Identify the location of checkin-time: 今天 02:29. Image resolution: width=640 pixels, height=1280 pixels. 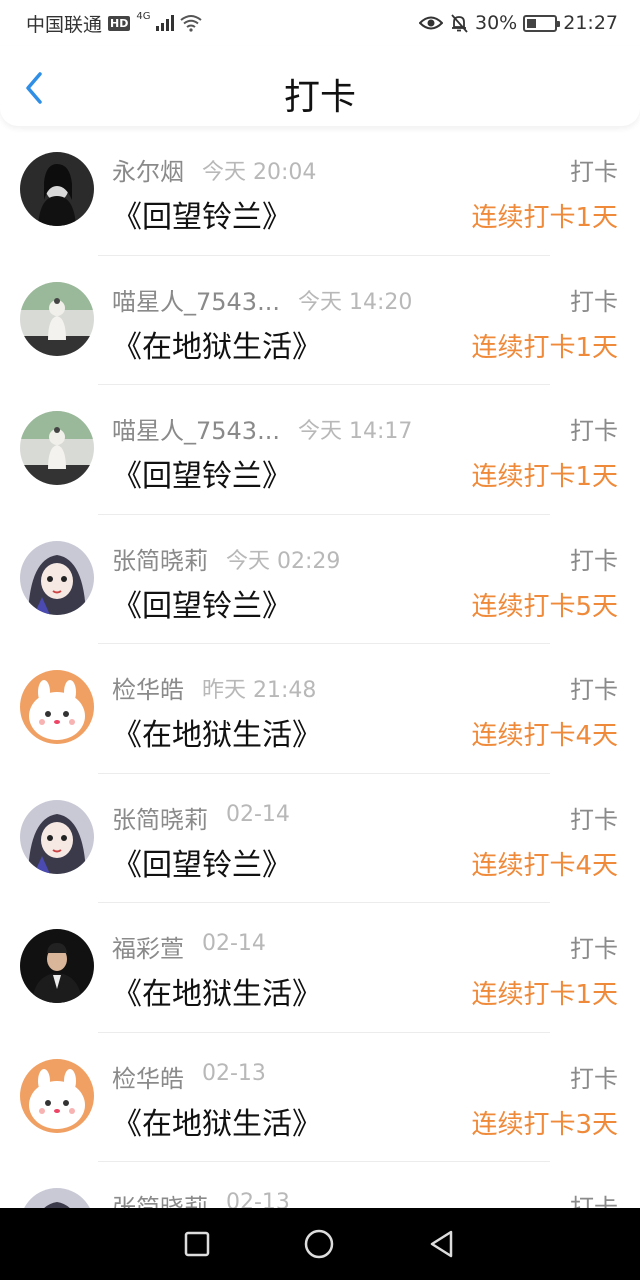
(283, 561).